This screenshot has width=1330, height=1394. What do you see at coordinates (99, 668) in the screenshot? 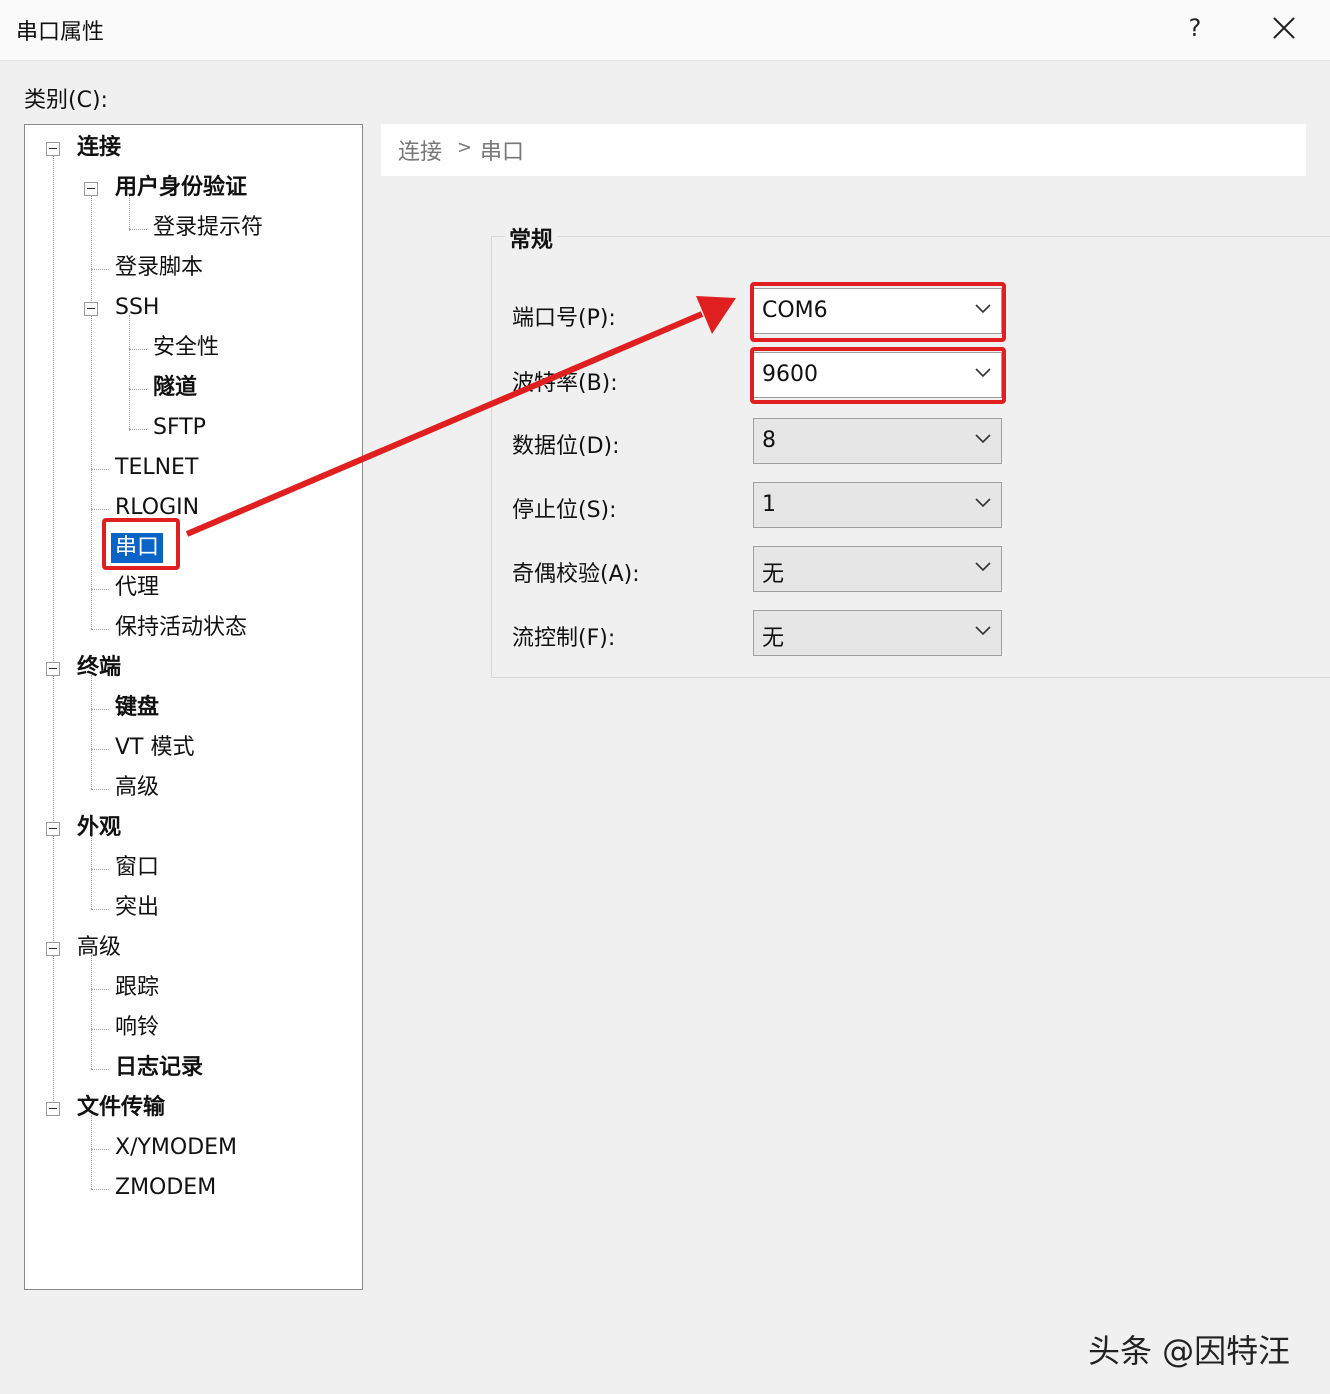
I see `tree-item-terminal: 终端` at bounding box center [99, 668].